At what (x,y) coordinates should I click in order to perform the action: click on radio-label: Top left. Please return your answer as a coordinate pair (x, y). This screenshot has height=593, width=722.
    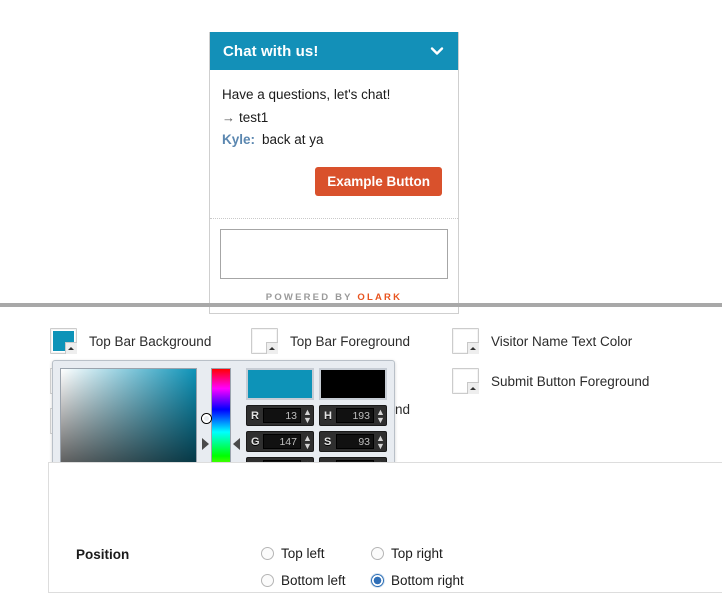
    Looking at the image, I should click on (303, 553).